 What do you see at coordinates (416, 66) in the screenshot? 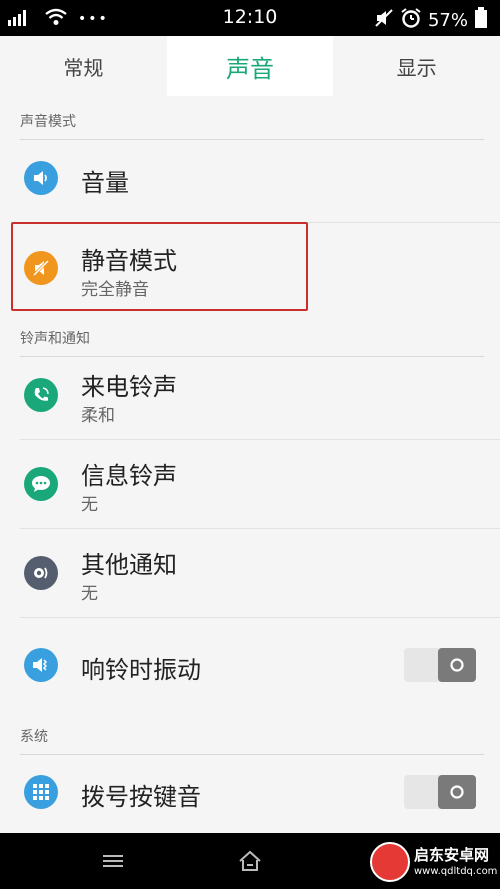
I see `tab-display: 显示` at bounding box center [416, 66].